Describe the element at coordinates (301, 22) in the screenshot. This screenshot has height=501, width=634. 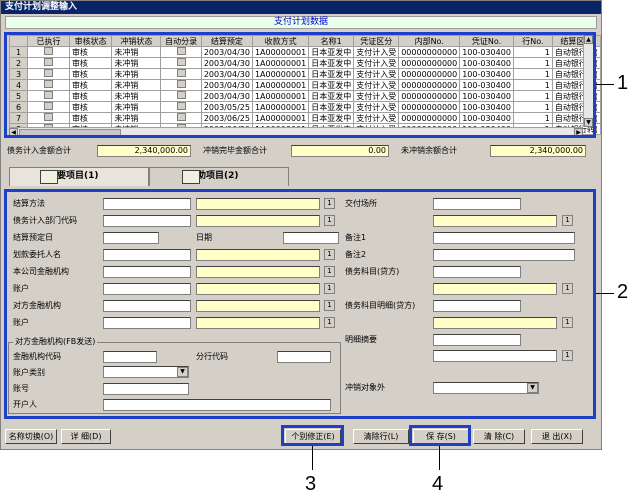
I see `grid-caption: 支付计划数据` at that location.